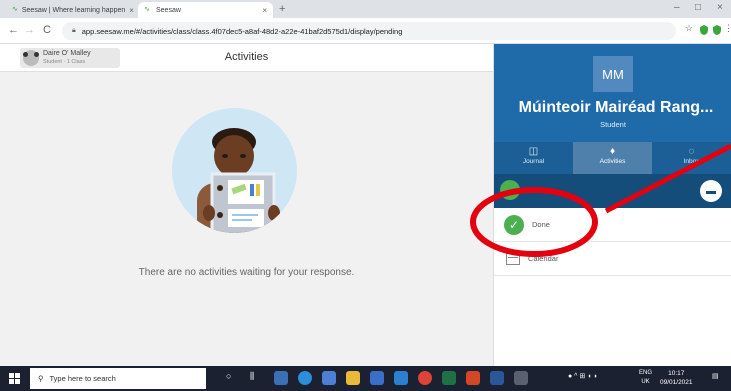 The image size is (731, 391). What do you see at coordinates (449, 378) in the screenshot?
I see `excel-icon` at bounding box center [449, 378].